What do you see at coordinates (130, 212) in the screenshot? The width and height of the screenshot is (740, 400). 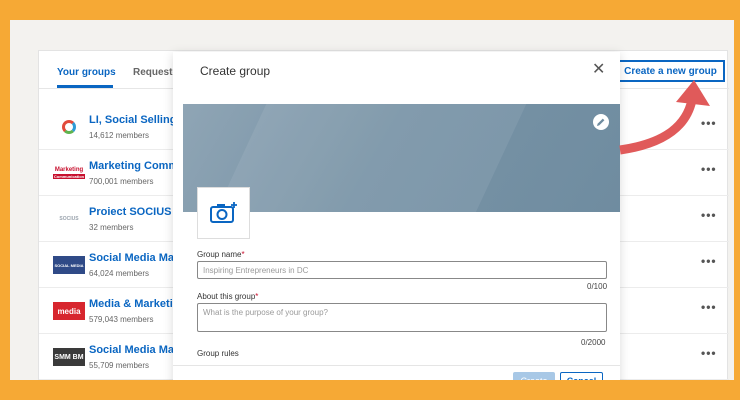 I see `group-name: Proiect SOCIUS` at bounding box center [130, 212].